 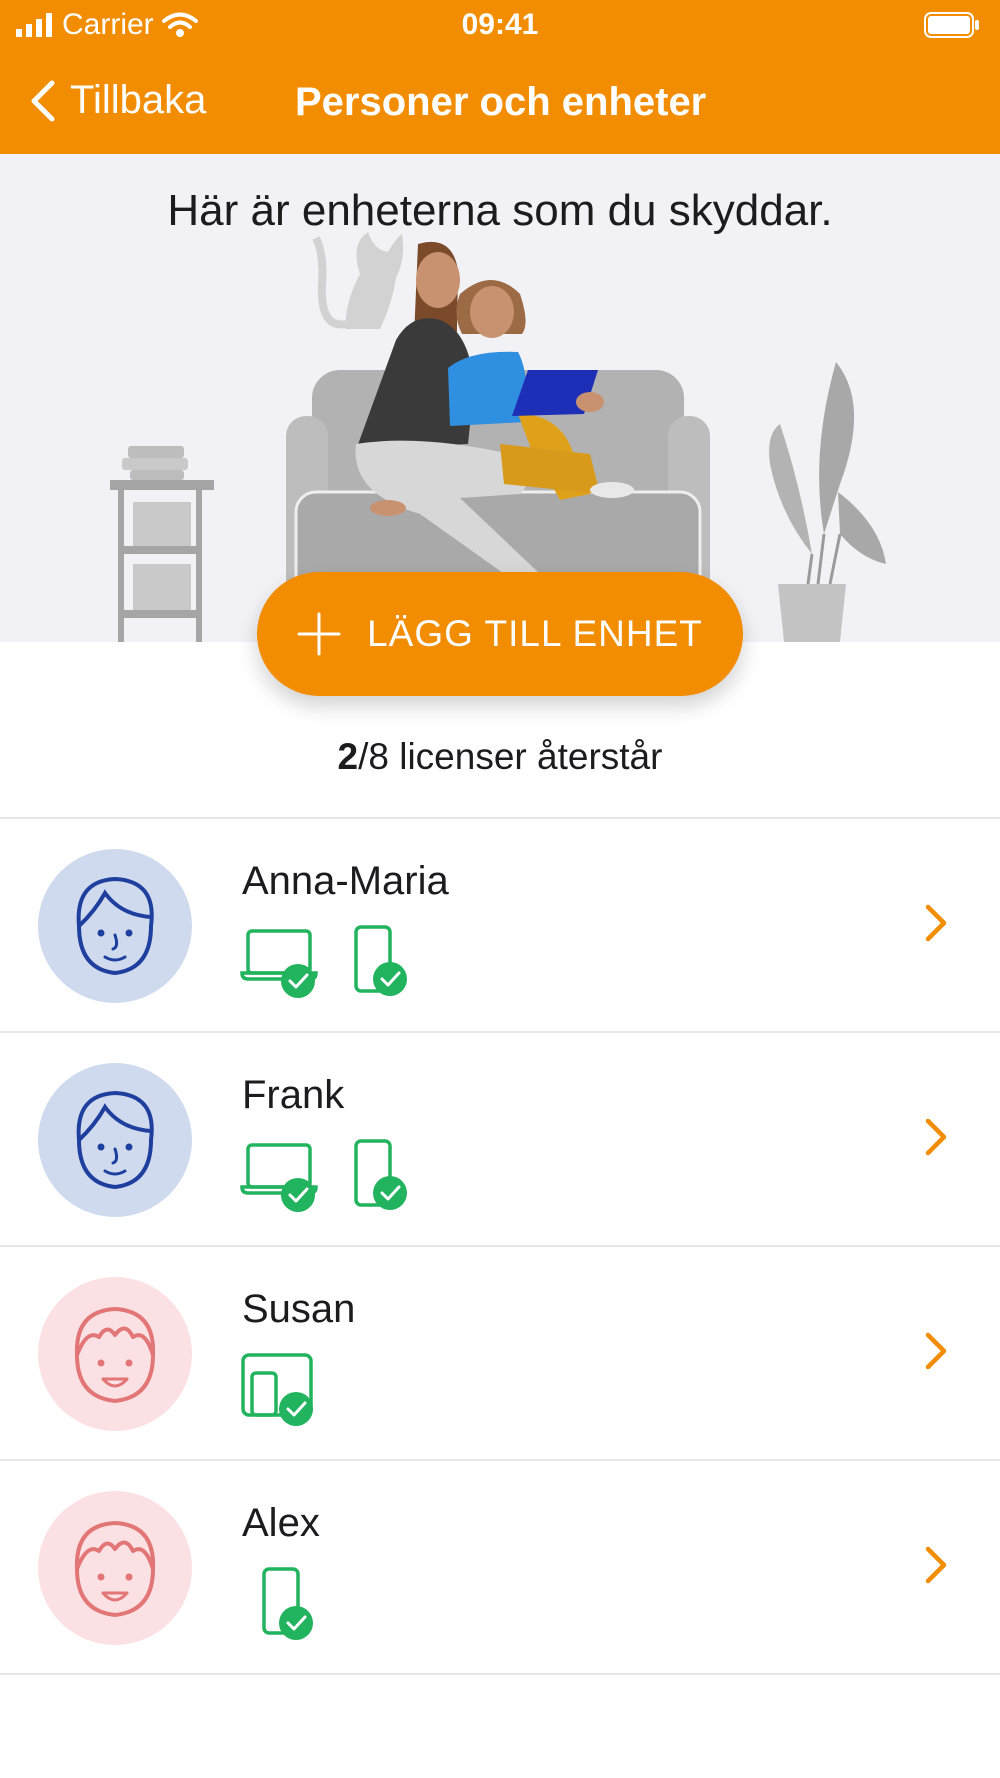 I want to click on battery-icon, so click(x=951, y=25).